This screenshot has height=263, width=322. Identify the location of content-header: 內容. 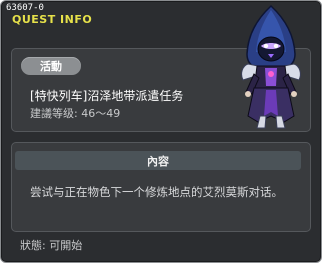
(158, 160).